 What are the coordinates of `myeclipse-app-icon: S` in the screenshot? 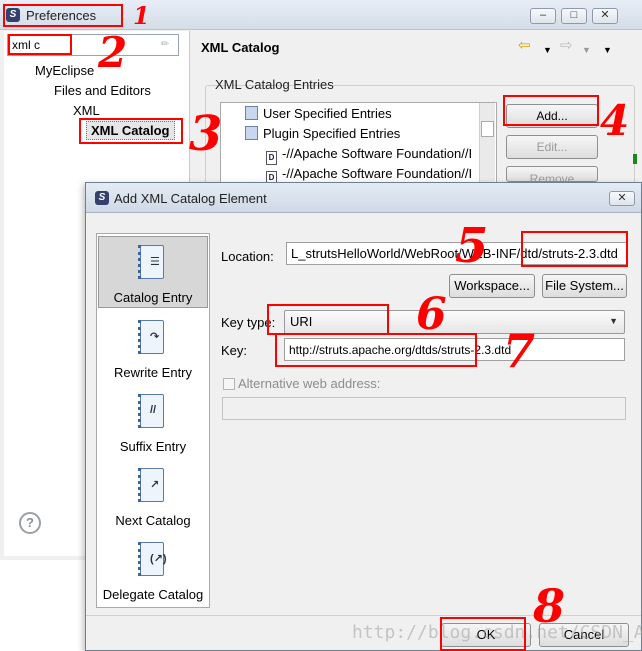 It's located at (102, 198).